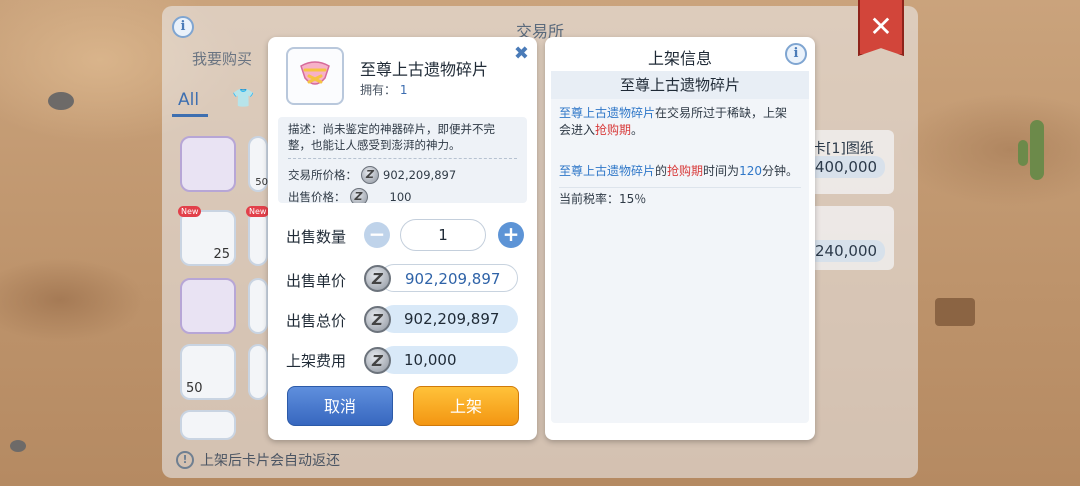 The width and height of the screenshot is (1080, 486). Describe the element at coordinates (378, 90) in the screenshot. I see `owned-label: 拥有：` at that location.